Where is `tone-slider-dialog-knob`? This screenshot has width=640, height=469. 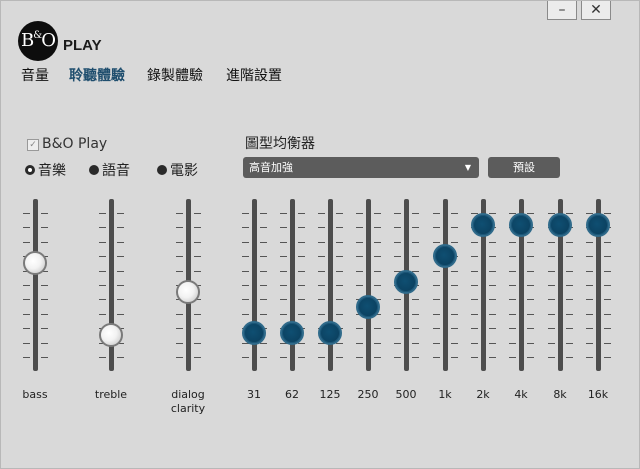 tone-slider-dialog-knob is located at coordinates (188, 292).